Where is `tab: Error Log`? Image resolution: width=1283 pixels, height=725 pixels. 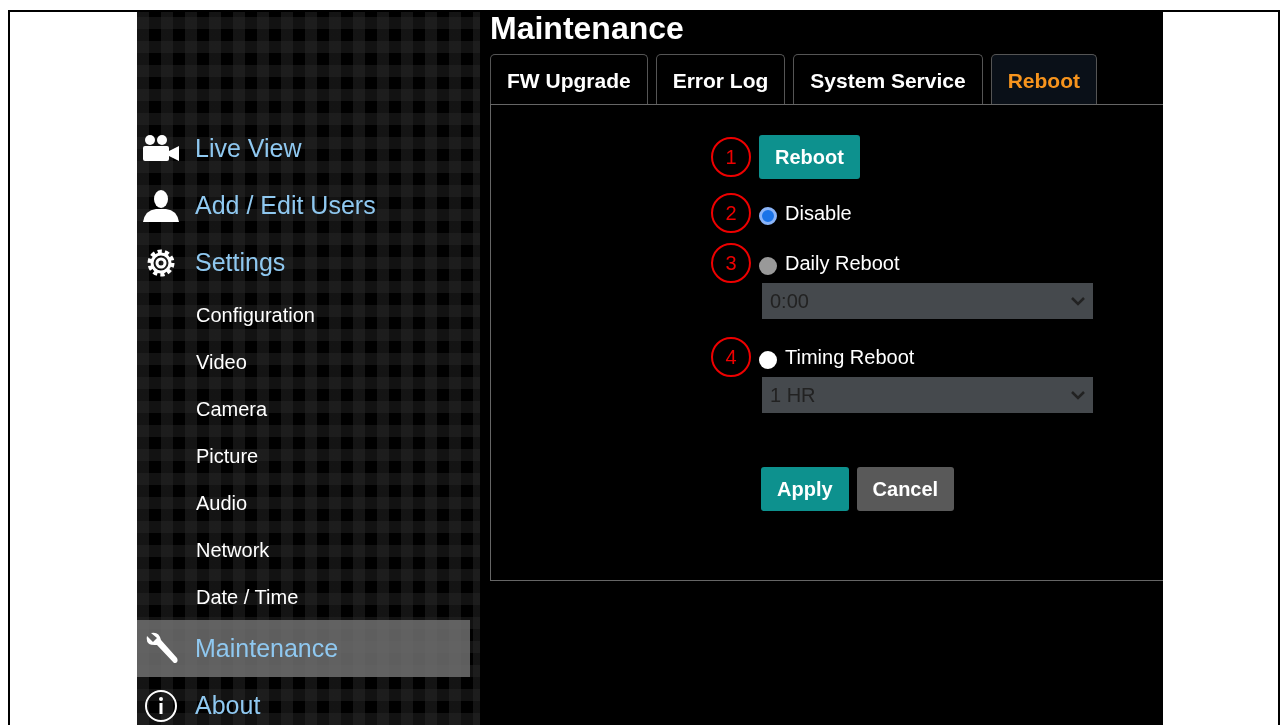 tab: Error Log is located at coordinates (720, 79).